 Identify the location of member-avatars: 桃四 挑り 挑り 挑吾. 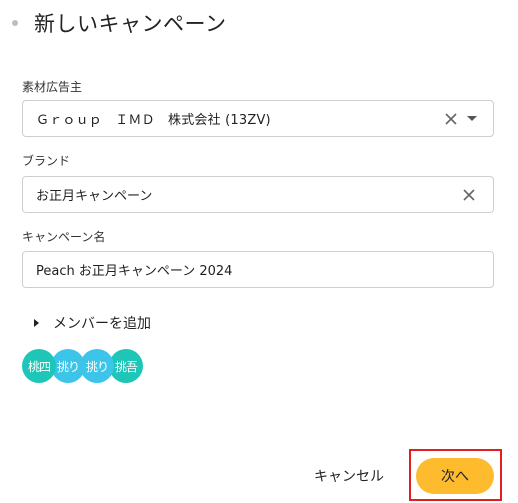
(82, 366).